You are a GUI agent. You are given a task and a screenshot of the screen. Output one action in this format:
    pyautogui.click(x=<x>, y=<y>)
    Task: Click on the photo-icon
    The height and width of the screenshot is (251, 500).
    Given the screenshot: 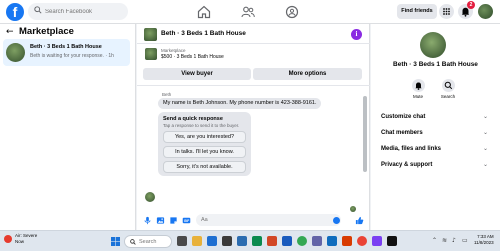 What is the action you would take?
    pyautogui.click(x=160, y=220)
    